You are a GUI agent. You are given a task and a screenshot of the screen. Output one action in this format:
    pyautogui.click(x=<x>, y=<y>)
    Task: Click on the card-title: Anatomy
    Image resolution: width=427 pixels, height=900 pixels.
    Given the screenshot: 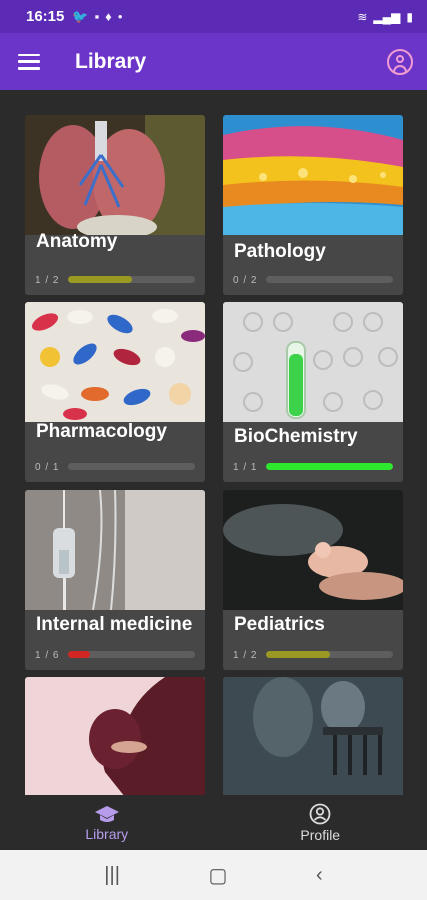 What is the action you would take?
    pyautogui.click(x=77, y=241)
    